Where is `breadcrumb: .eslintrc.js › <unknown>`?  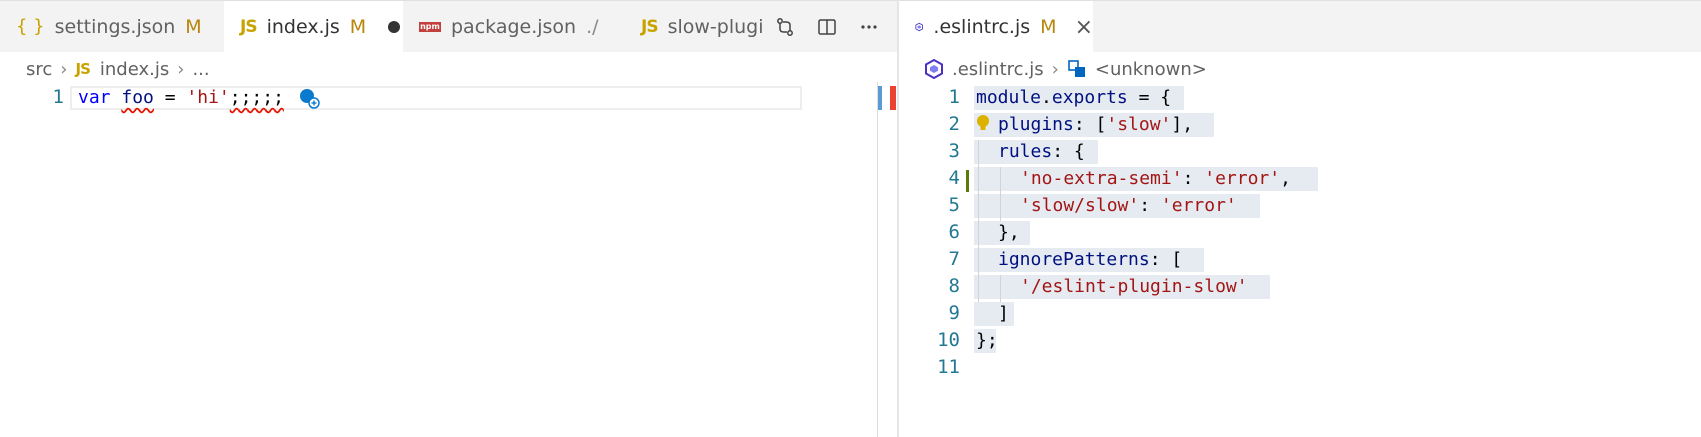 breadcrumb: .eslintrc.js › <unknown> is located at coordinates (1065, 69).